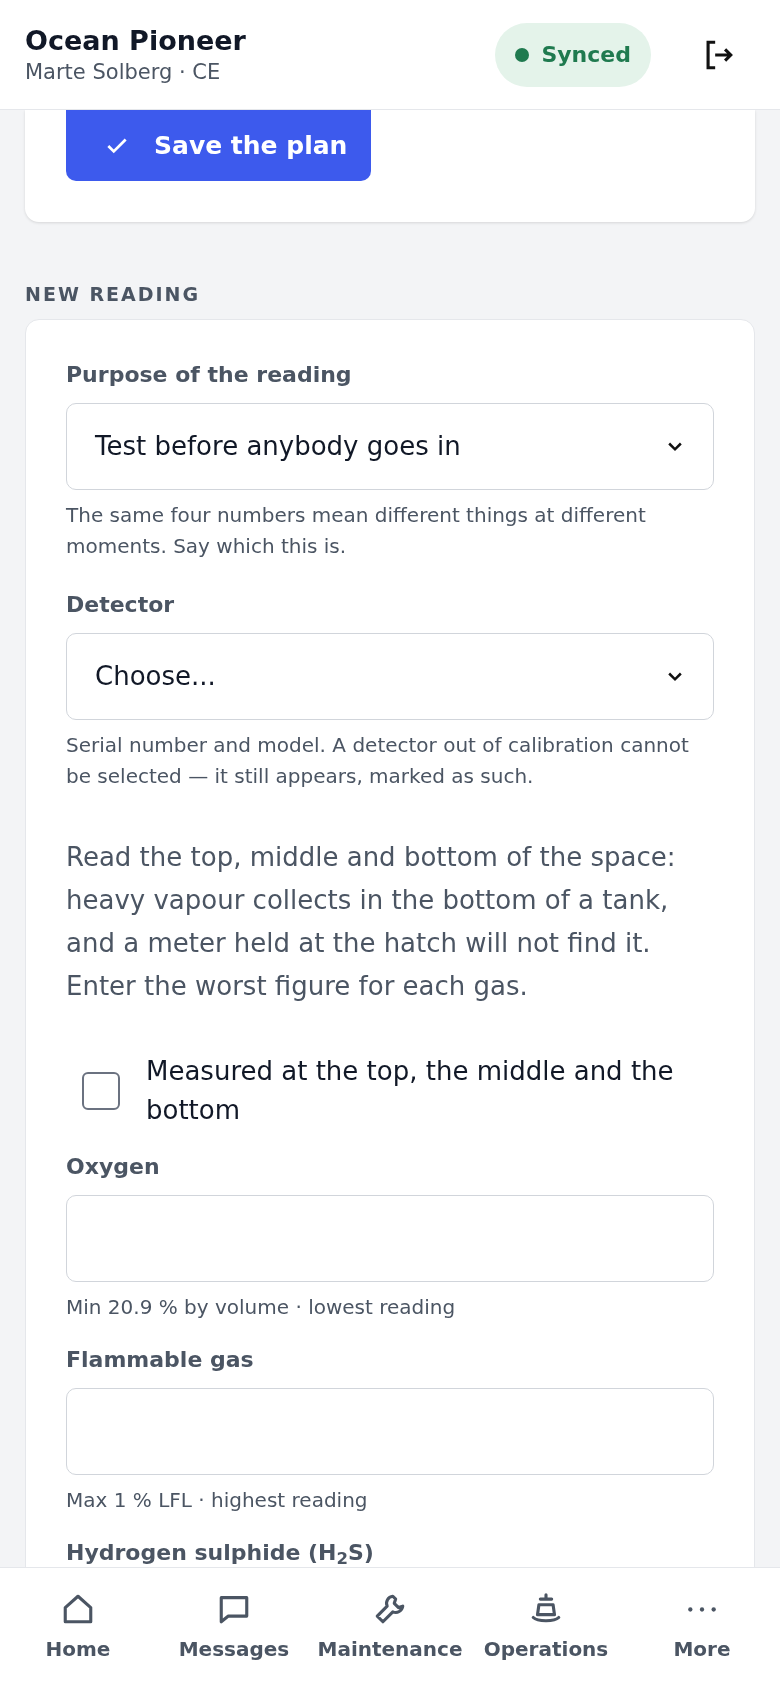 The image size is (780, 1688). I want to click on field-label: Hydrogen sulphide (H$_{2}$S), so click(220, 1552).